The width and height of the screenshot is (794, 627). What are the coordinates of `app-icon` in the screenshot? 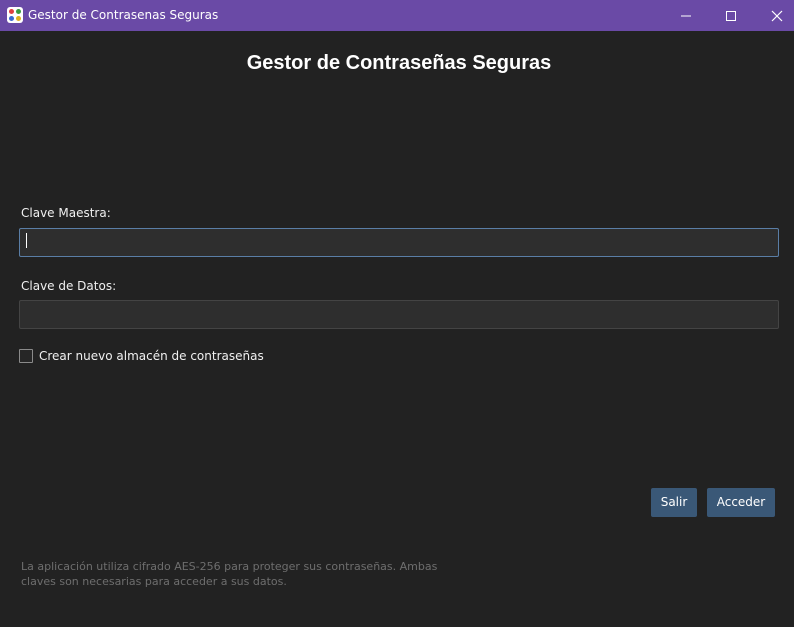 It's located at (15, 15).